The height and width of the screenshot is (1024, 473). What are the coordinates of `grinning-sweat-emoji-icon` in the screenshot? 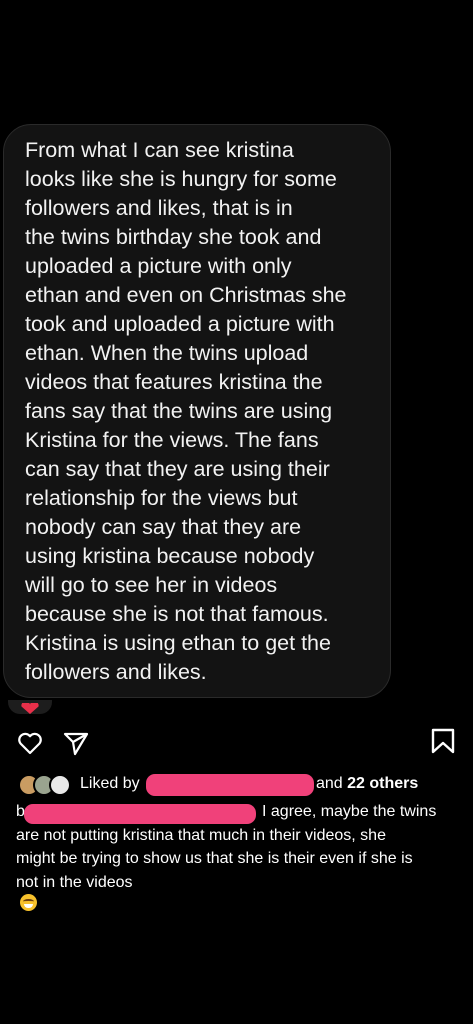 It's located at (28, 902).